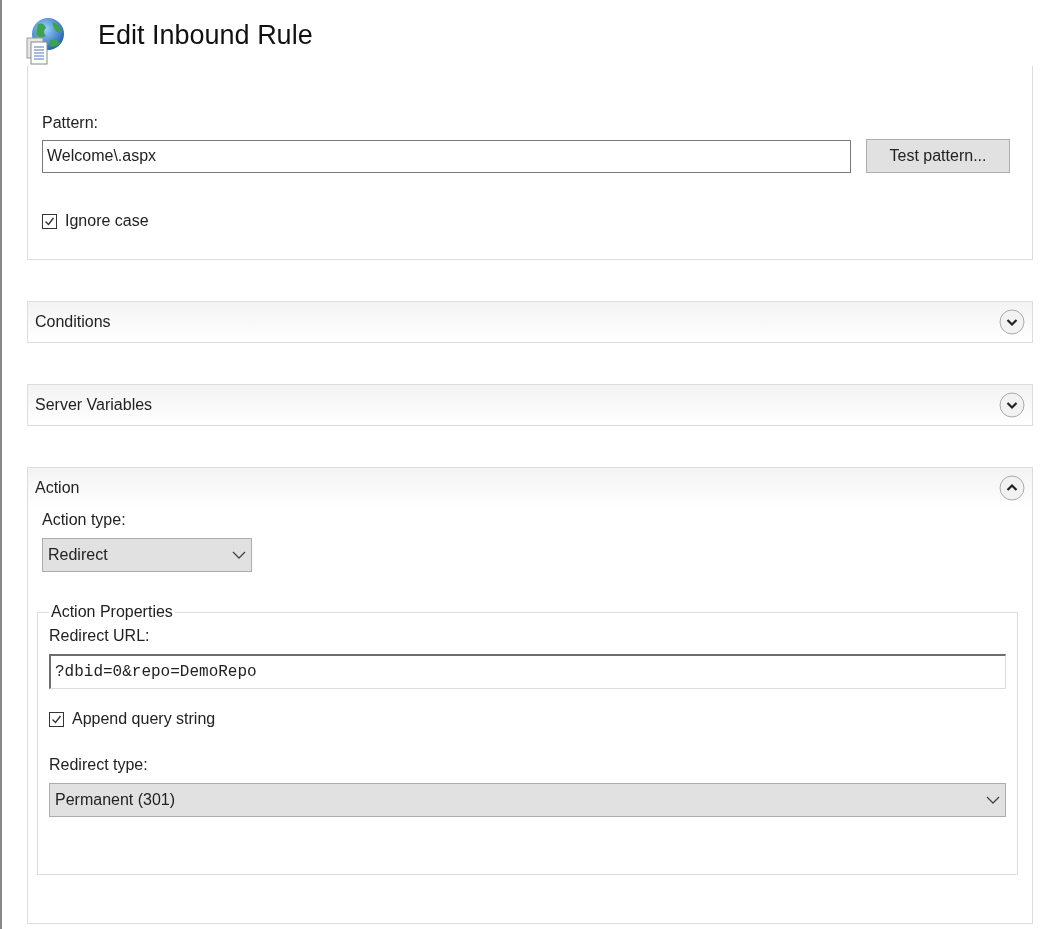  Describe the element at coordinates (99, 765) in the screenshot. I see `field-label: Redirect type:` at that location.